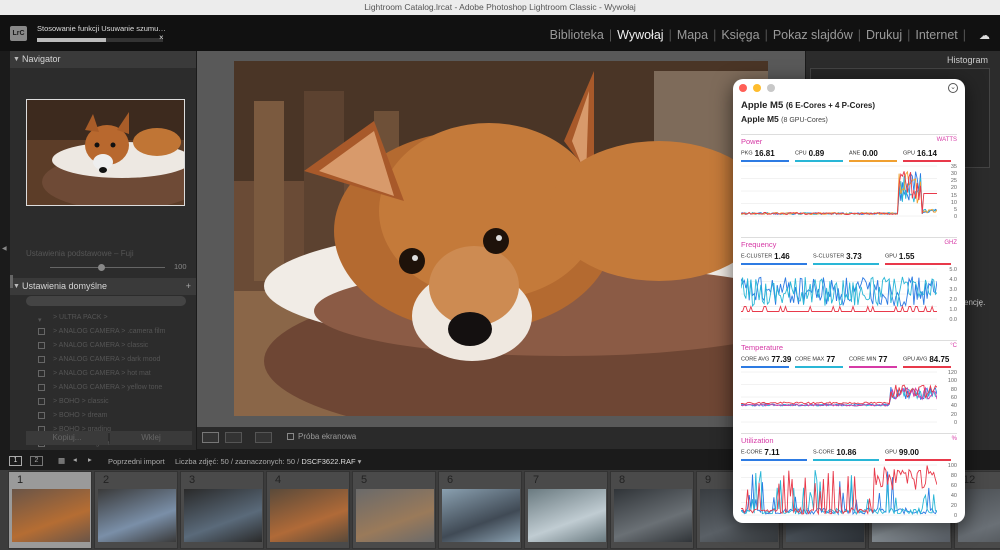 The image size is (1000, 550). I want to click on preset-item: > BOHO > classic, so click(117, 402).